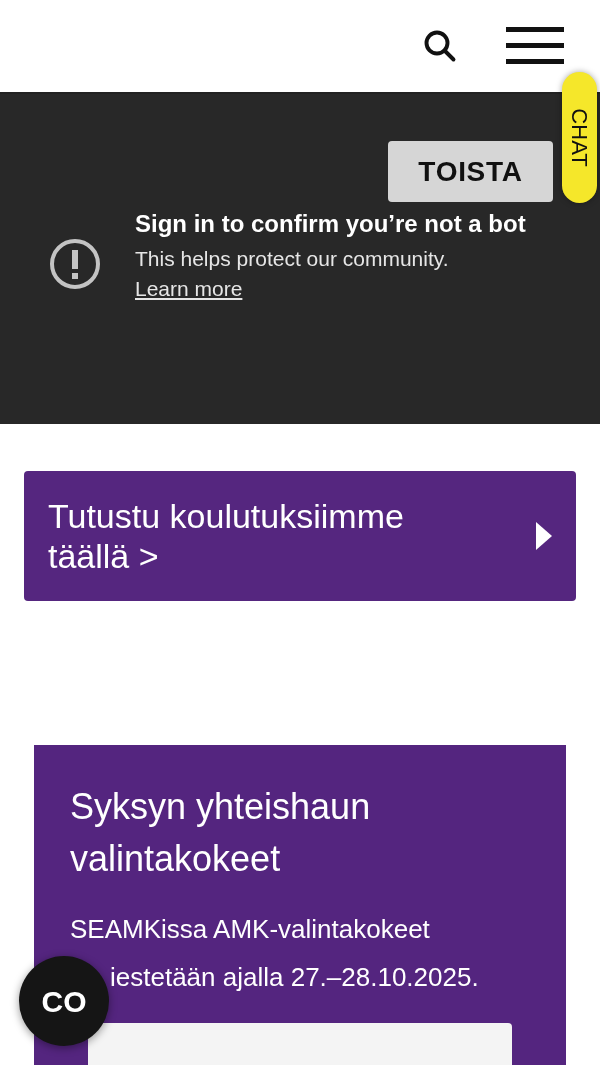  What do you see at coordinates (292, 274) in the screenshot?
I see `video-error-message: This helps protect our community. Learn more` at bounding box center [292, 274].